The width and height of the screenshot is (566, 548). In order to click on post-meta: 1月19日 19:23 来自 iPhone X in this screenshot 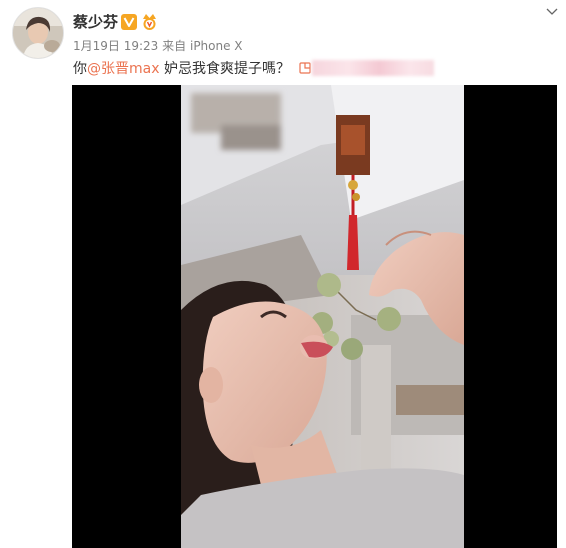, I will do `click(158, 46)`.